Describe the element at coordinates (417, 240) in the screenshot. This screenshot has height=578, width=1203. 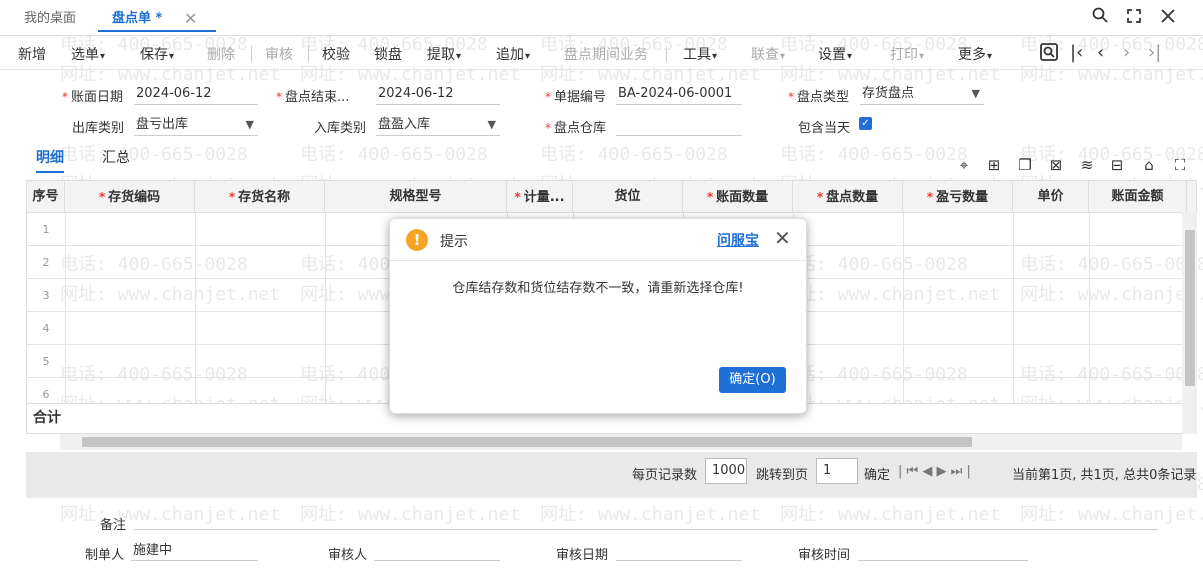
I see `warning-icon: !` at that location.